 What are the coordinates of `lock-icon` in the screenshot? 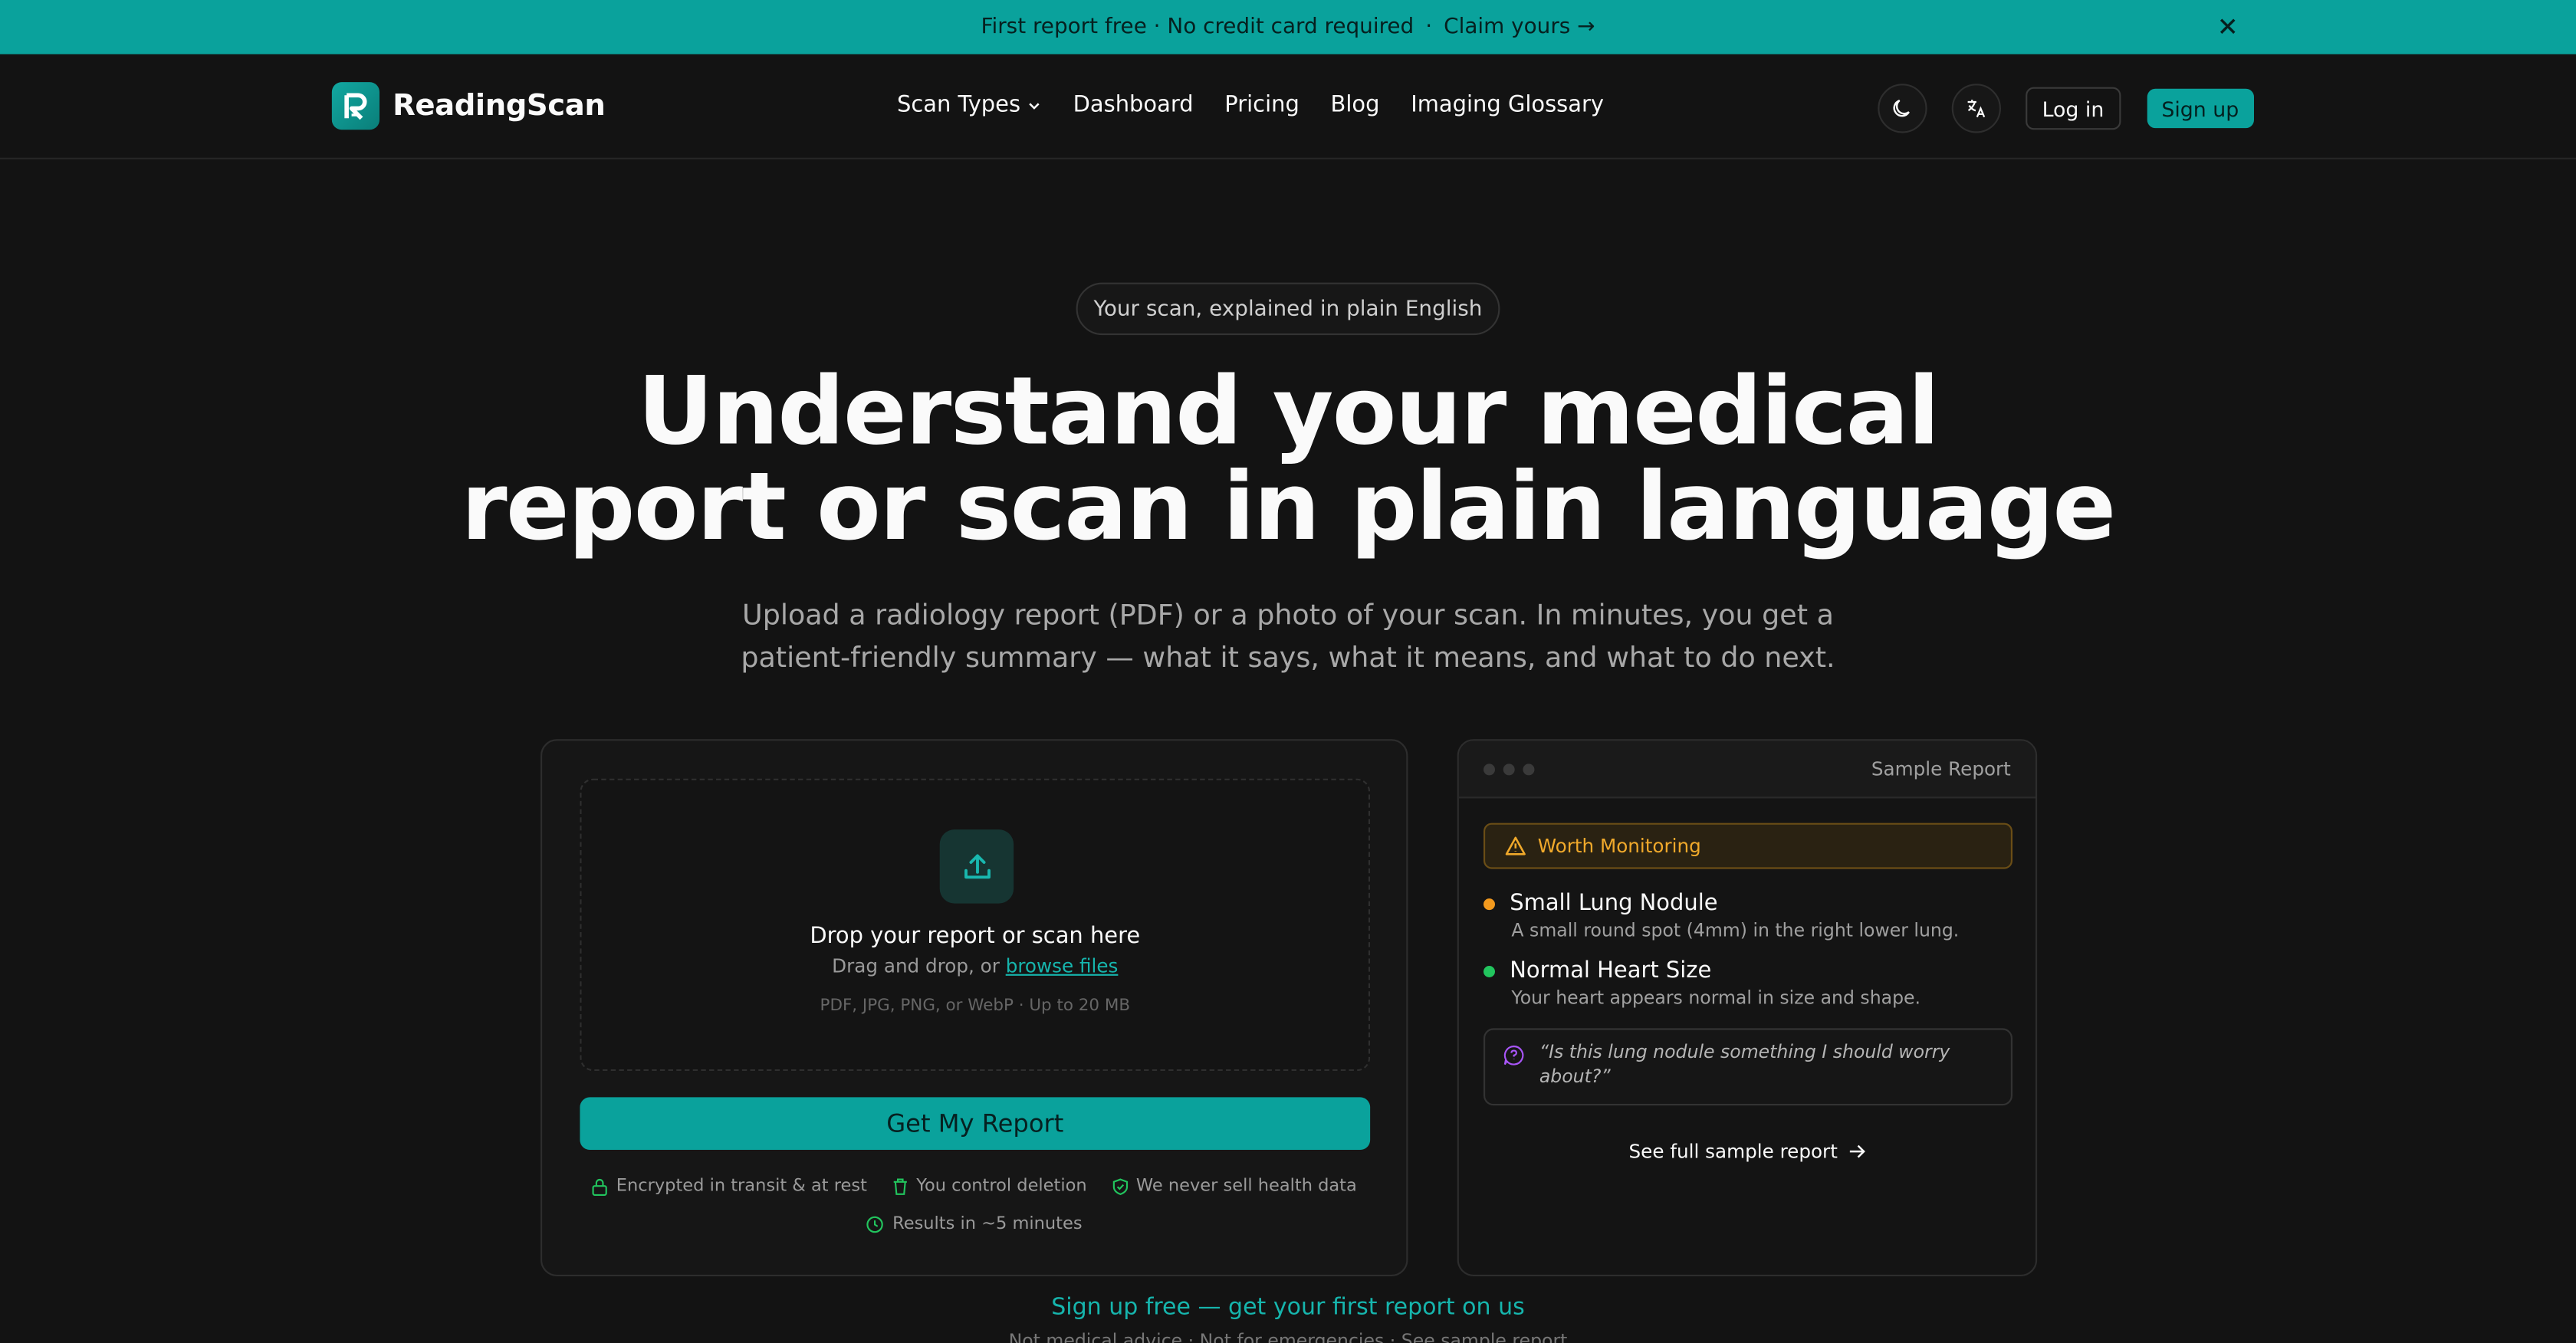 It's located at (600, 1186).